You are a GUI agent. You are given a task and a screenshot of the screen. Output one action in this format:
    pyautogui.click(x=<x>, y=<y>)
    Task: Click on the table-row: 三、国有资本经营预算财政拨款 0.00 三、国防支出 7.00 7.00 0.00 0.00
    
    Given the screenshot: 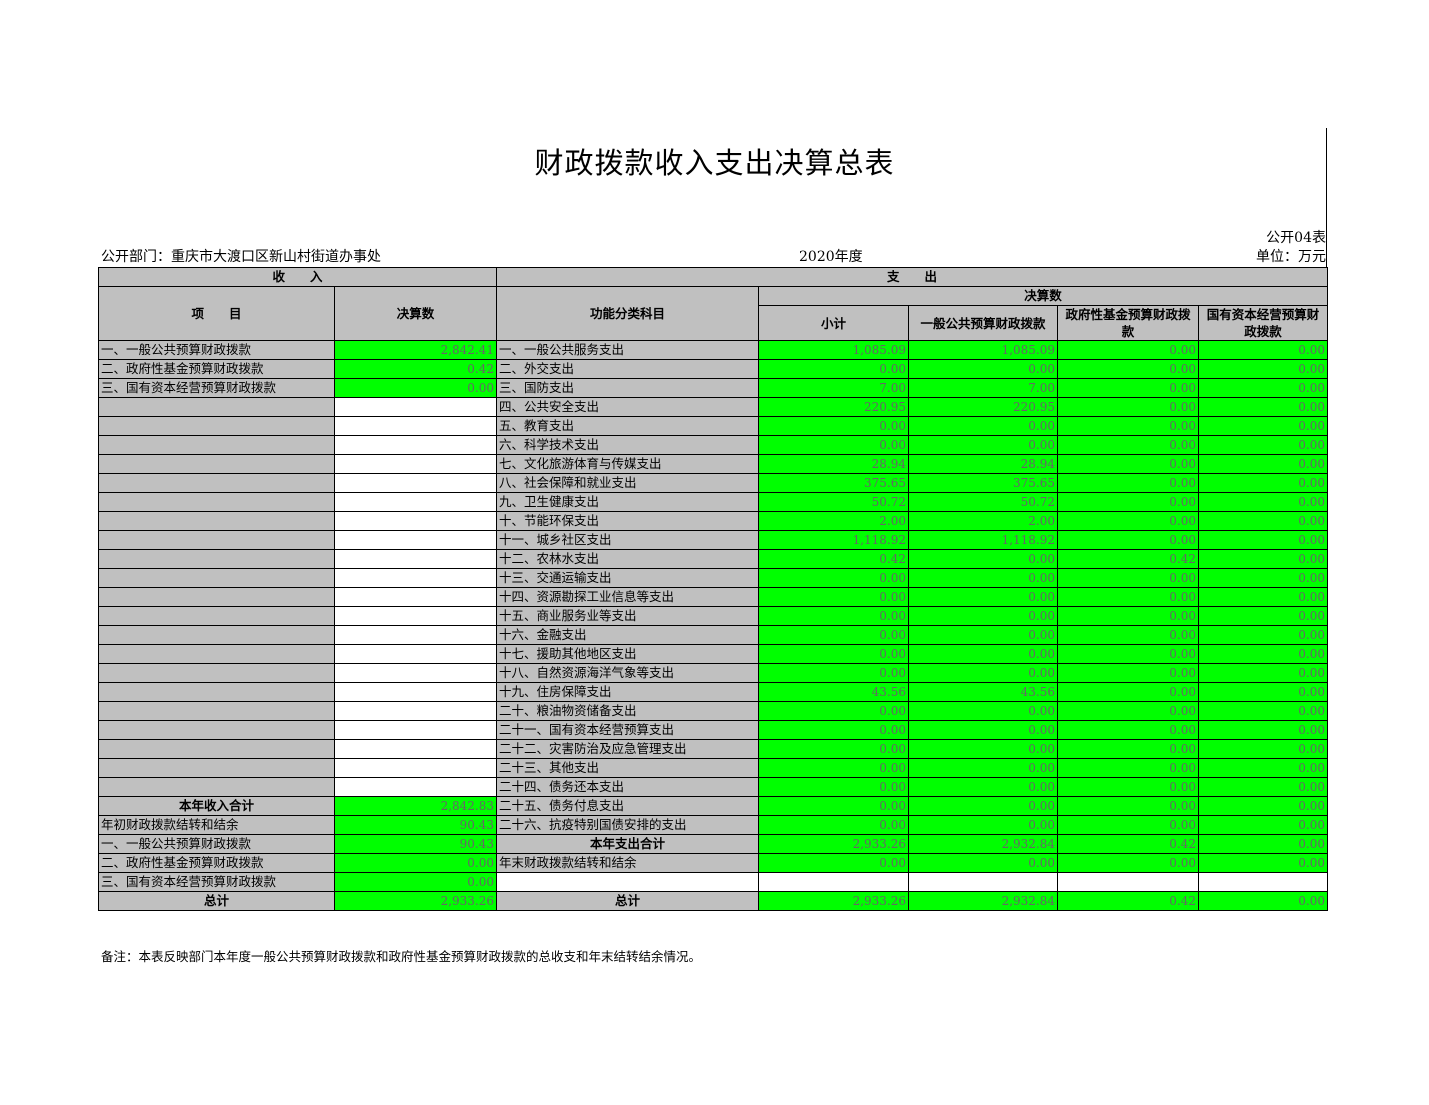 What is the action you would take?
    pyautogui.click(x=713, y=388)
    